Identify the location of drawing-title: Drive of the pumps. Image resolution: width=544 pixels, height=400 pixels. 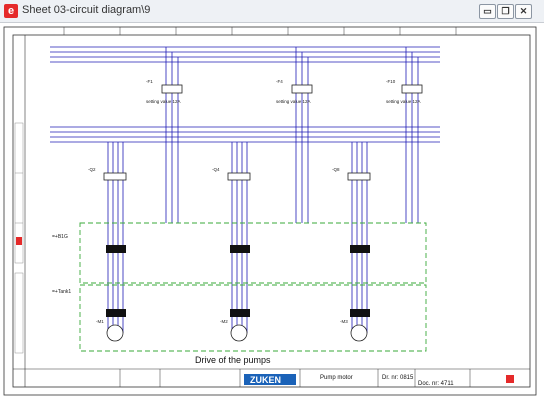
(233, 360).